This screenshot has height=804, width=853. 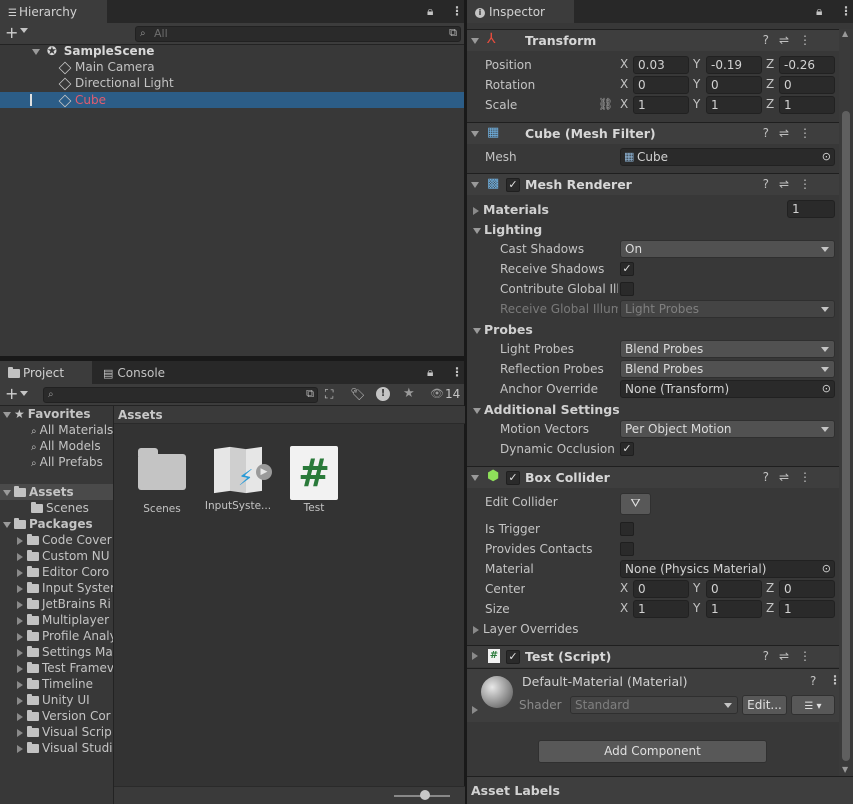 I want to click on asset-test-script: # Test, so click(x=314, y=480).